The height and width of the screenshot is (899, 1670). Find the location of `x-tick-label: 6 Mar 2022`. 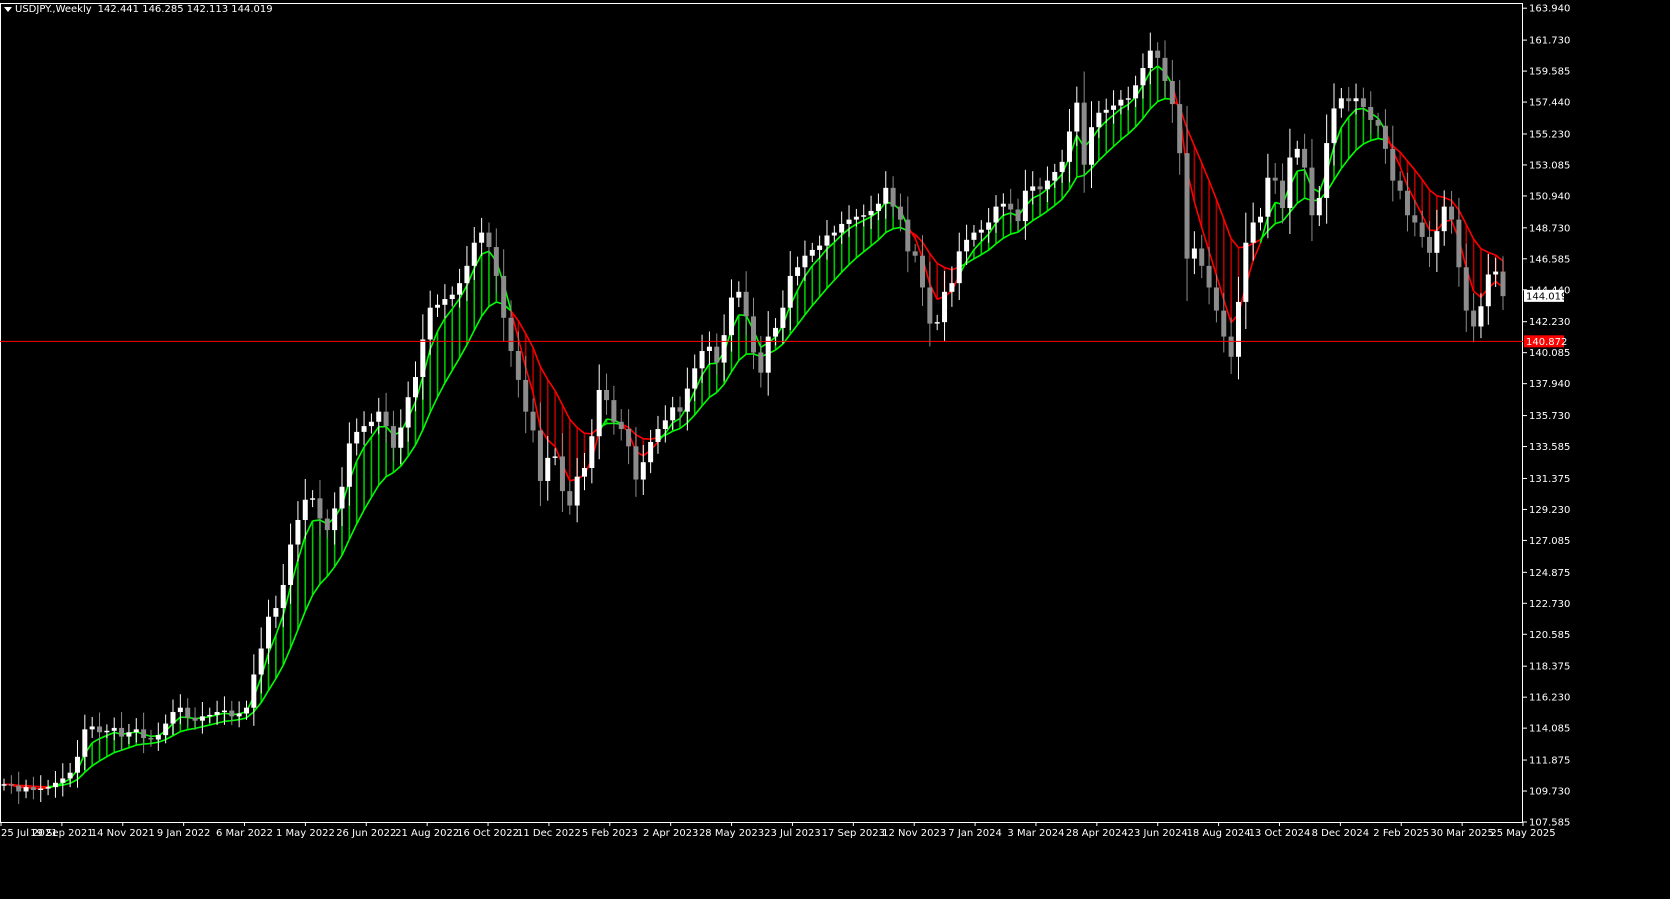

x-tick-label: 6 Mar 2022 is located at coordinates (244, 833).